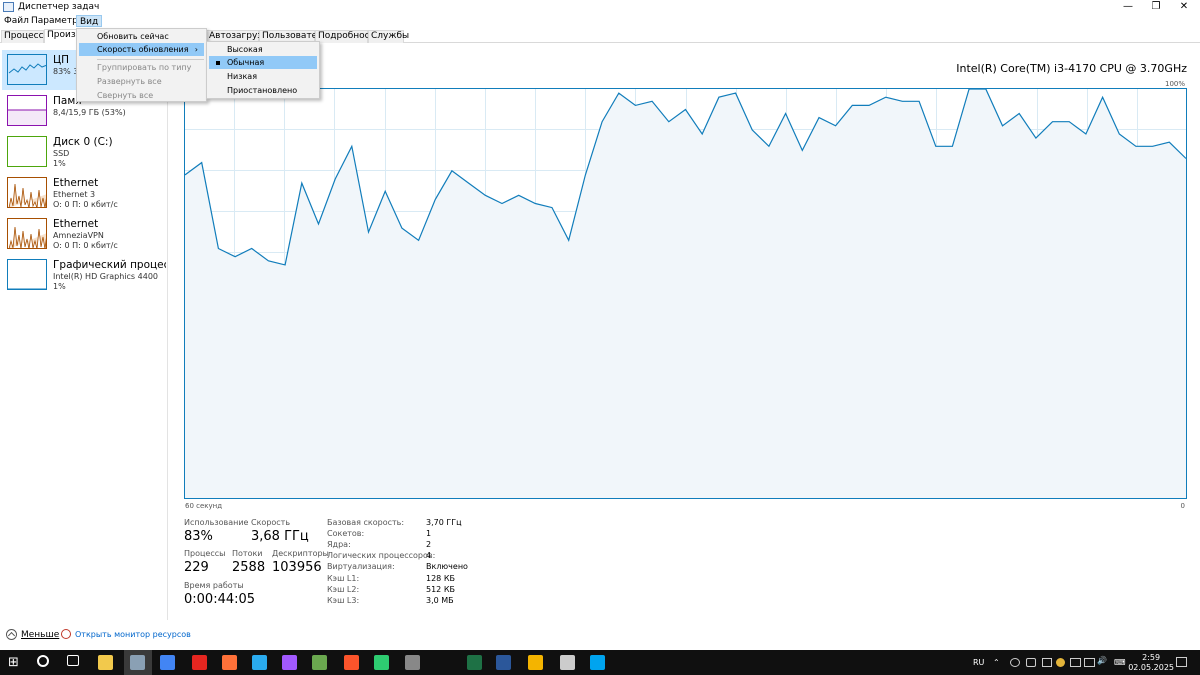  I want to click on spec-value: 512 КБ, so click(440, 589).